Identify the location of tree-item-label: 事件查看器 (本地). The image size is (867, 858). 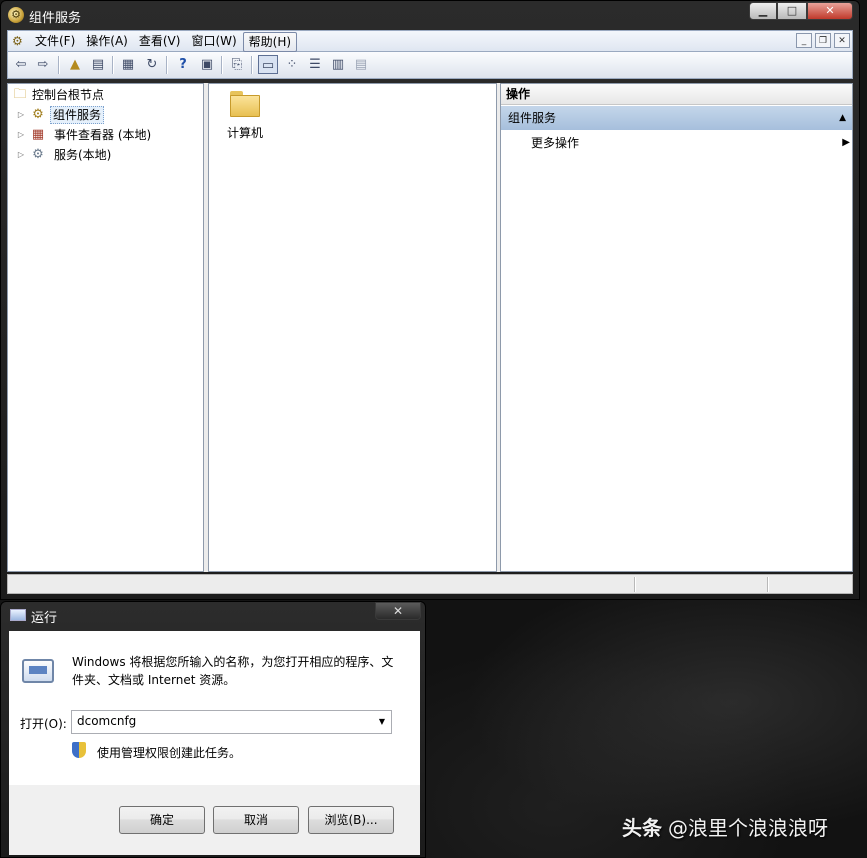
(103, 135).